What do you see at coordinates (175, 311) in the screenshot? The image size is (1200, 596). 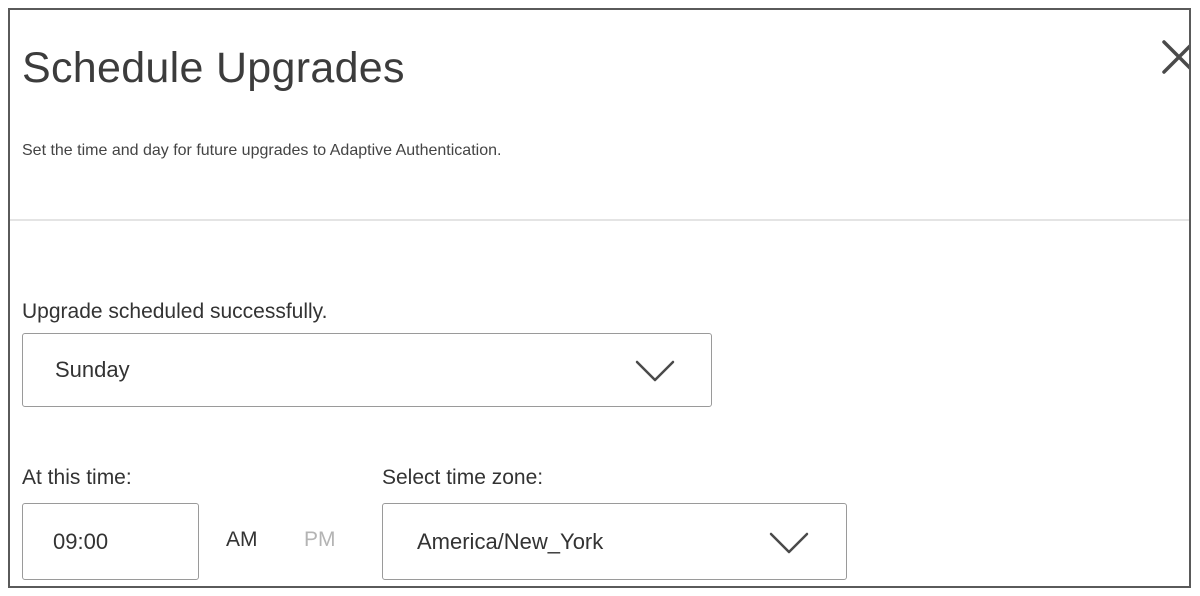 I see `status-message: Upgrade scheduled successfully.` at bounding box center [175, 311].